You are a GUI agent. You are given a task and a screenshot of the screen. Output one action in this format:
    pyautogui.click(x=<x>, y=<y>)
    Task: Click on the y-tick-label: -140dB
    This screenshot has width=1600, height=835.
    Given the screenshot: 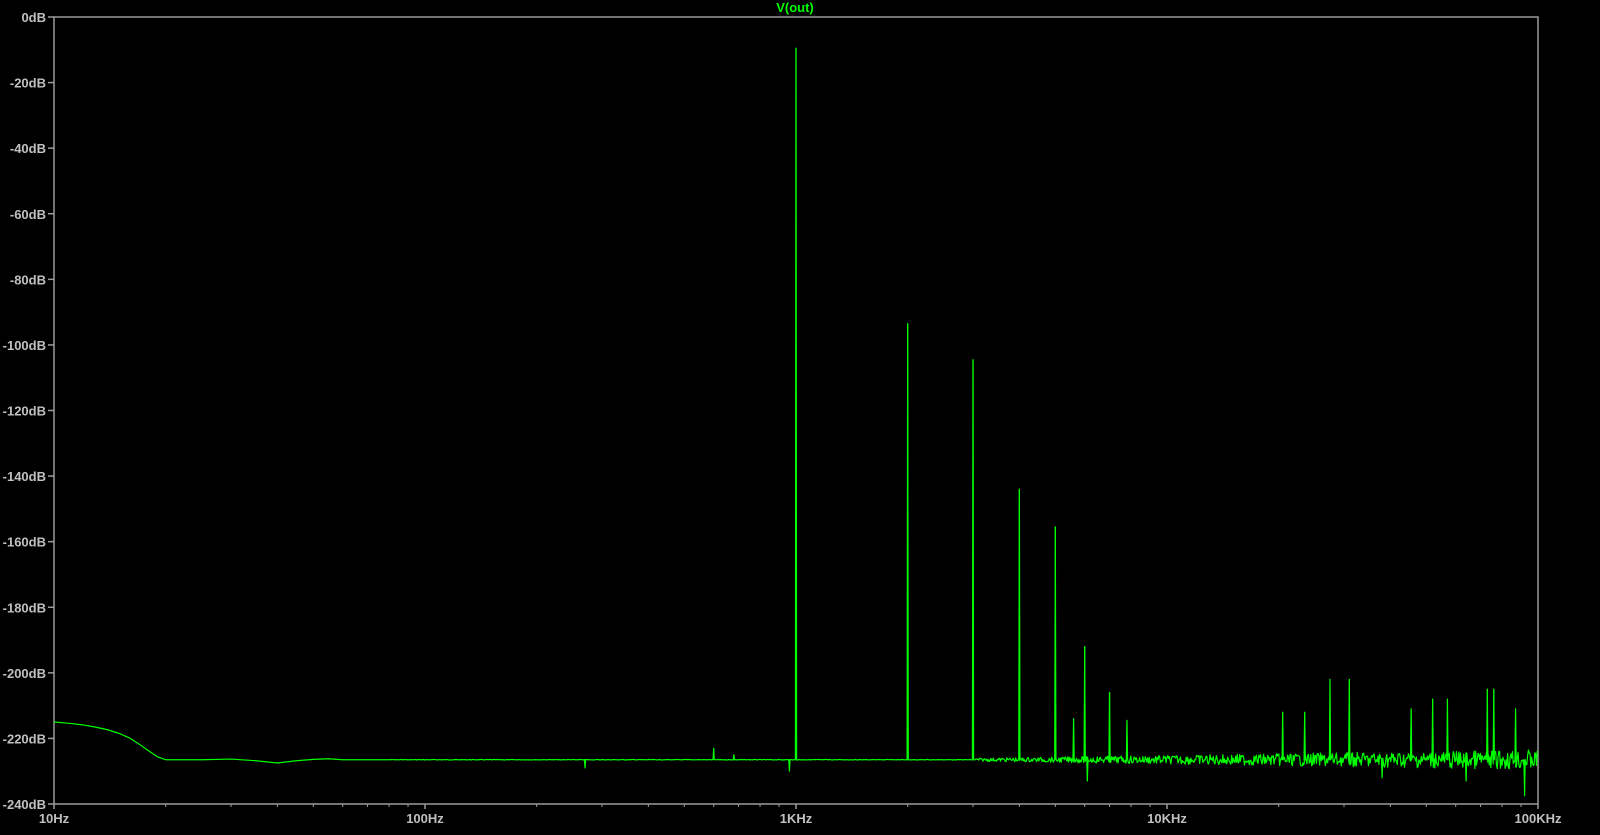 What is the action you would take?
    pyautogui.click(x=24, y=476)
    